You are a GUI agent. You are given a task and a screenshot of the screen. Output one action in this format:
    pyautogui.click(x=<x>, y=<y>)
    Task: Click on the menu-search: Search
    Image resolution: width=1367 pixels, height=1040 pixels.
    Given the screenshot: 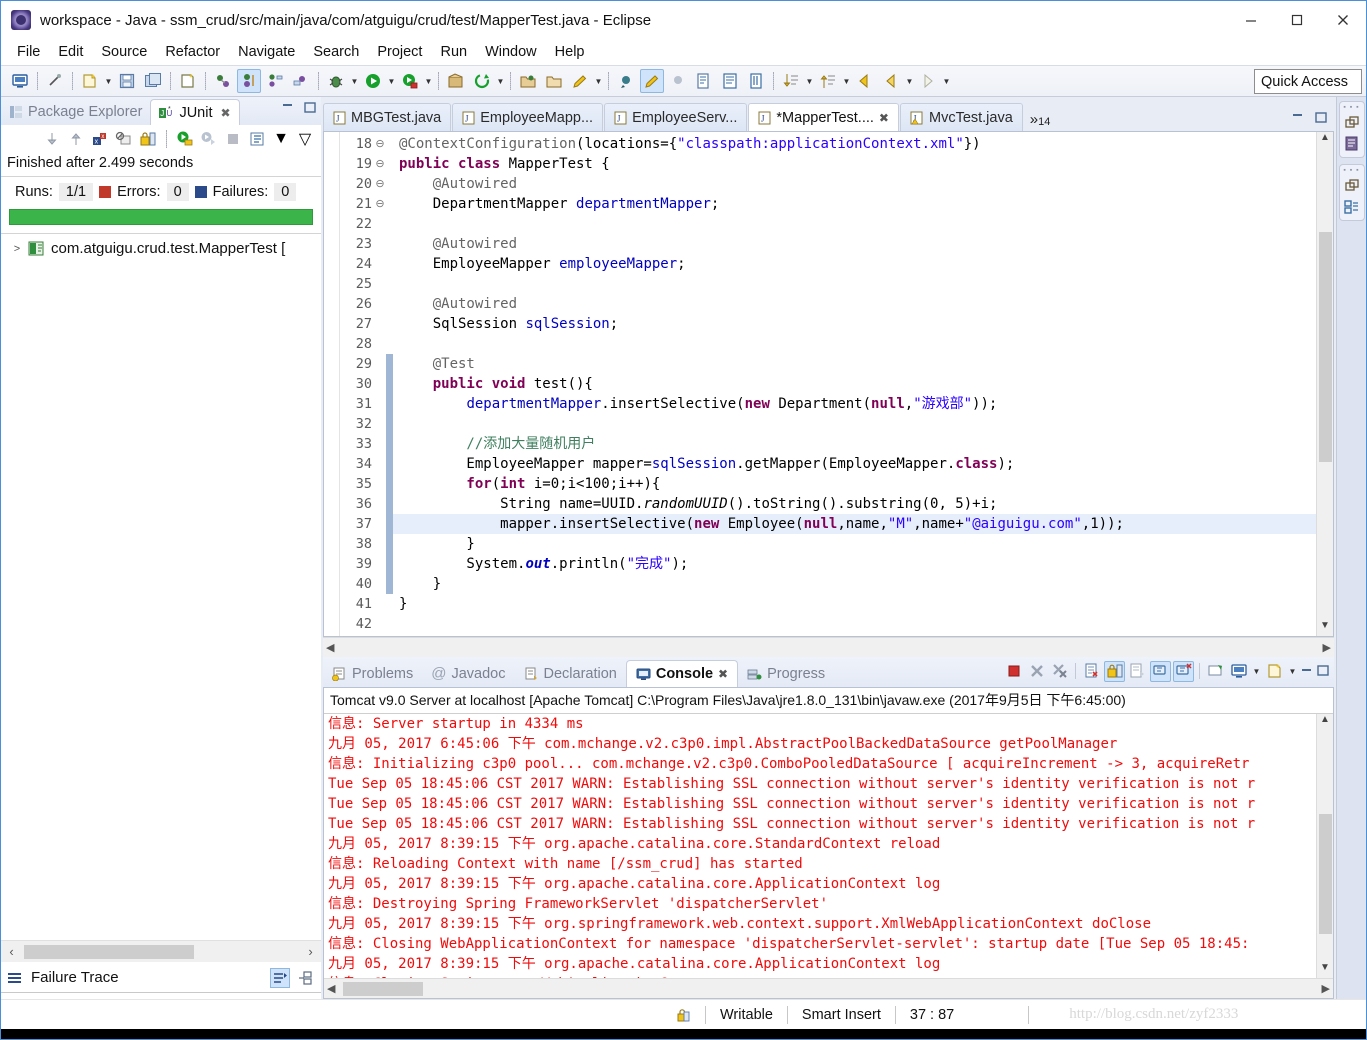 What is the action you would take?
    pyautogui.click(x=336, y=52)
    